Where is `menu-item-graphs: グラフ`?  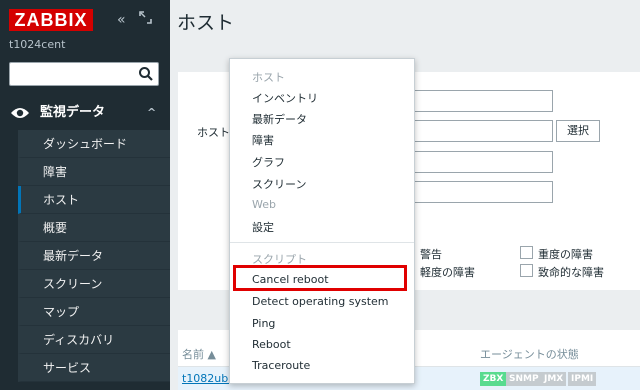 menu-item-graphs: グラフ is located at coordinates (268, 162).